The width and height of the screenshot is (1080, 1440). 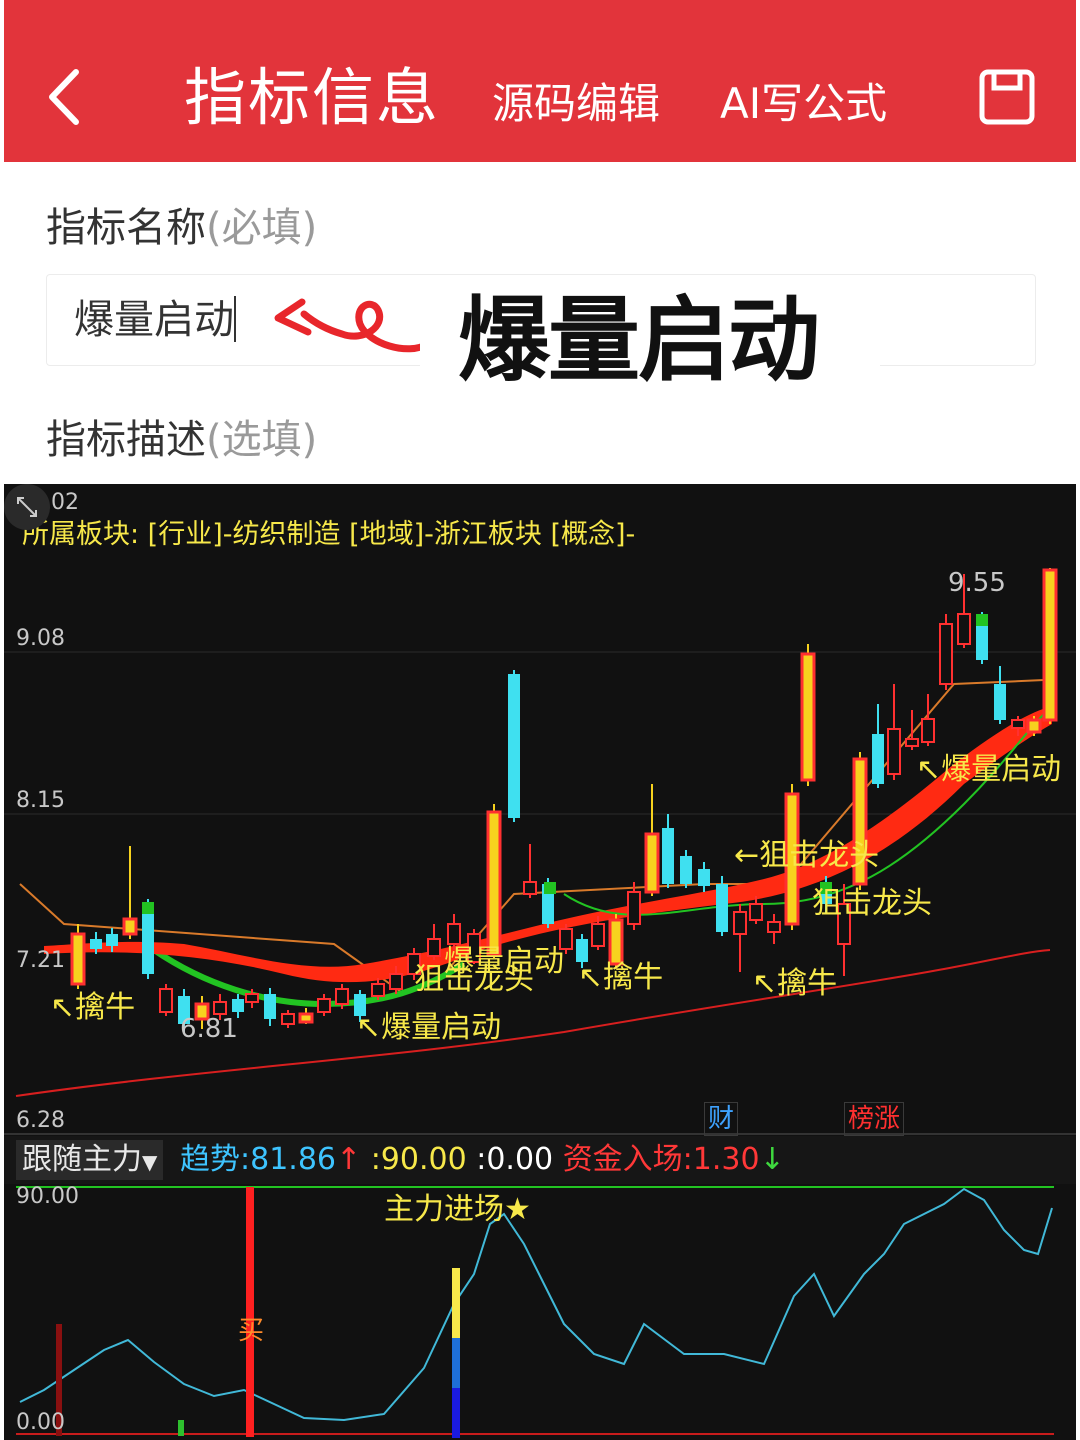 I want to click on mark-qinniu-3: ↖擒牛, so click(x=795, y=983).